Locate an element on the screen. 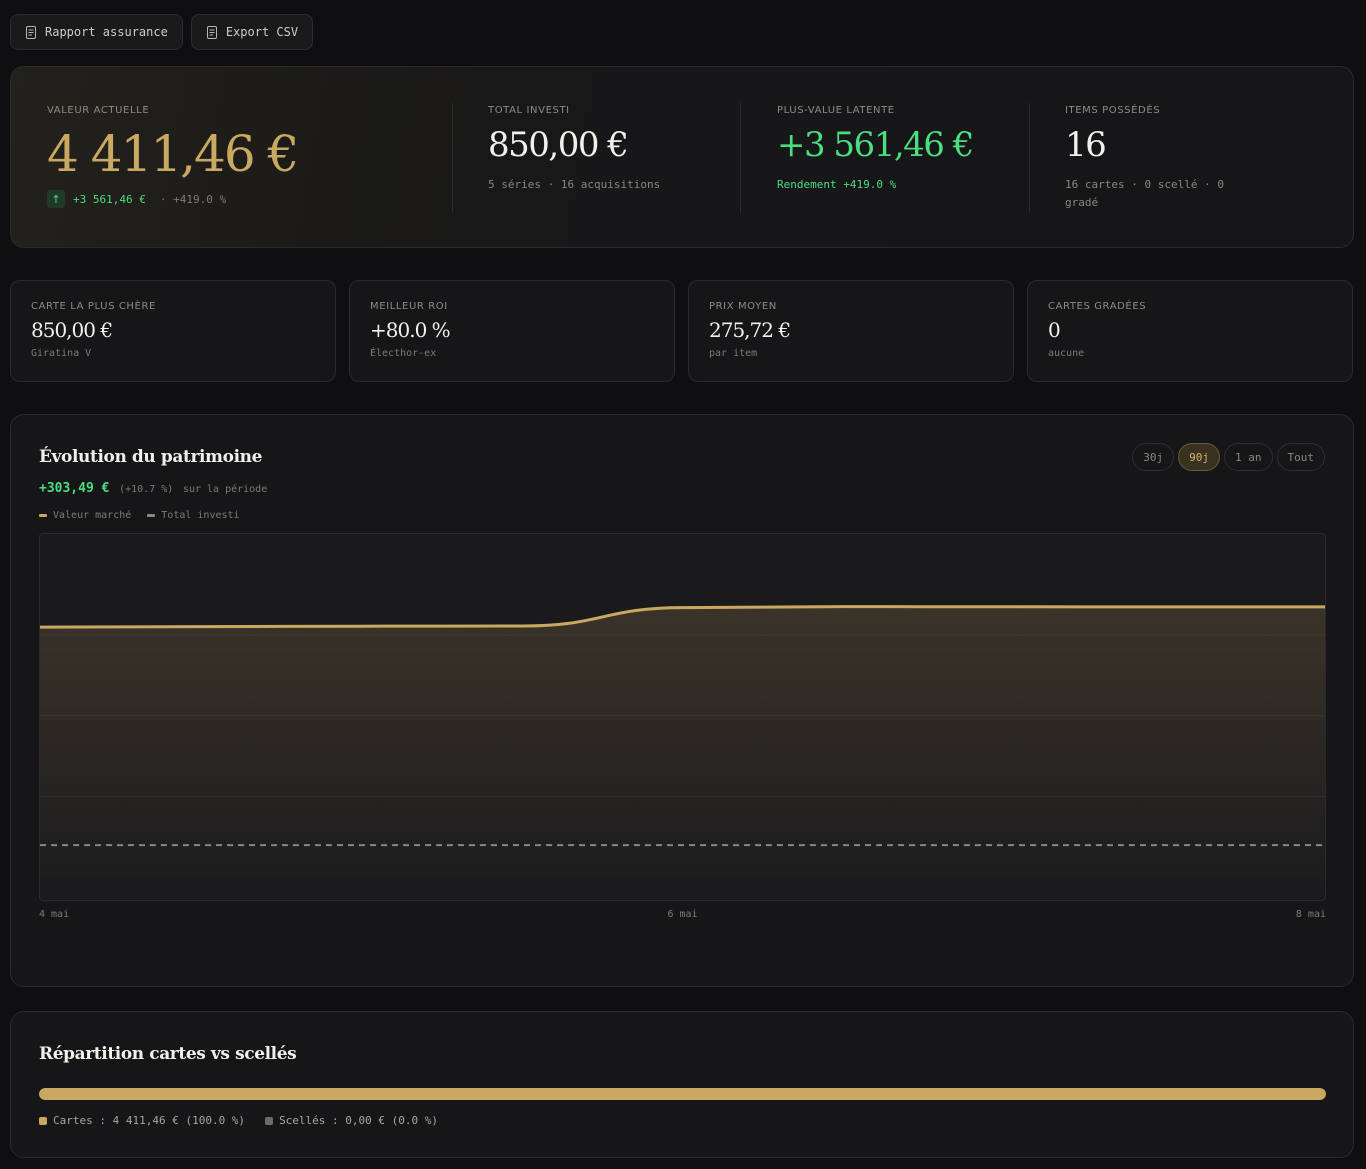 The height and width of the screenshot is (1169, 1366). unrealized-gain-value: +3 561,46 € is located at coordinates (875, 145).